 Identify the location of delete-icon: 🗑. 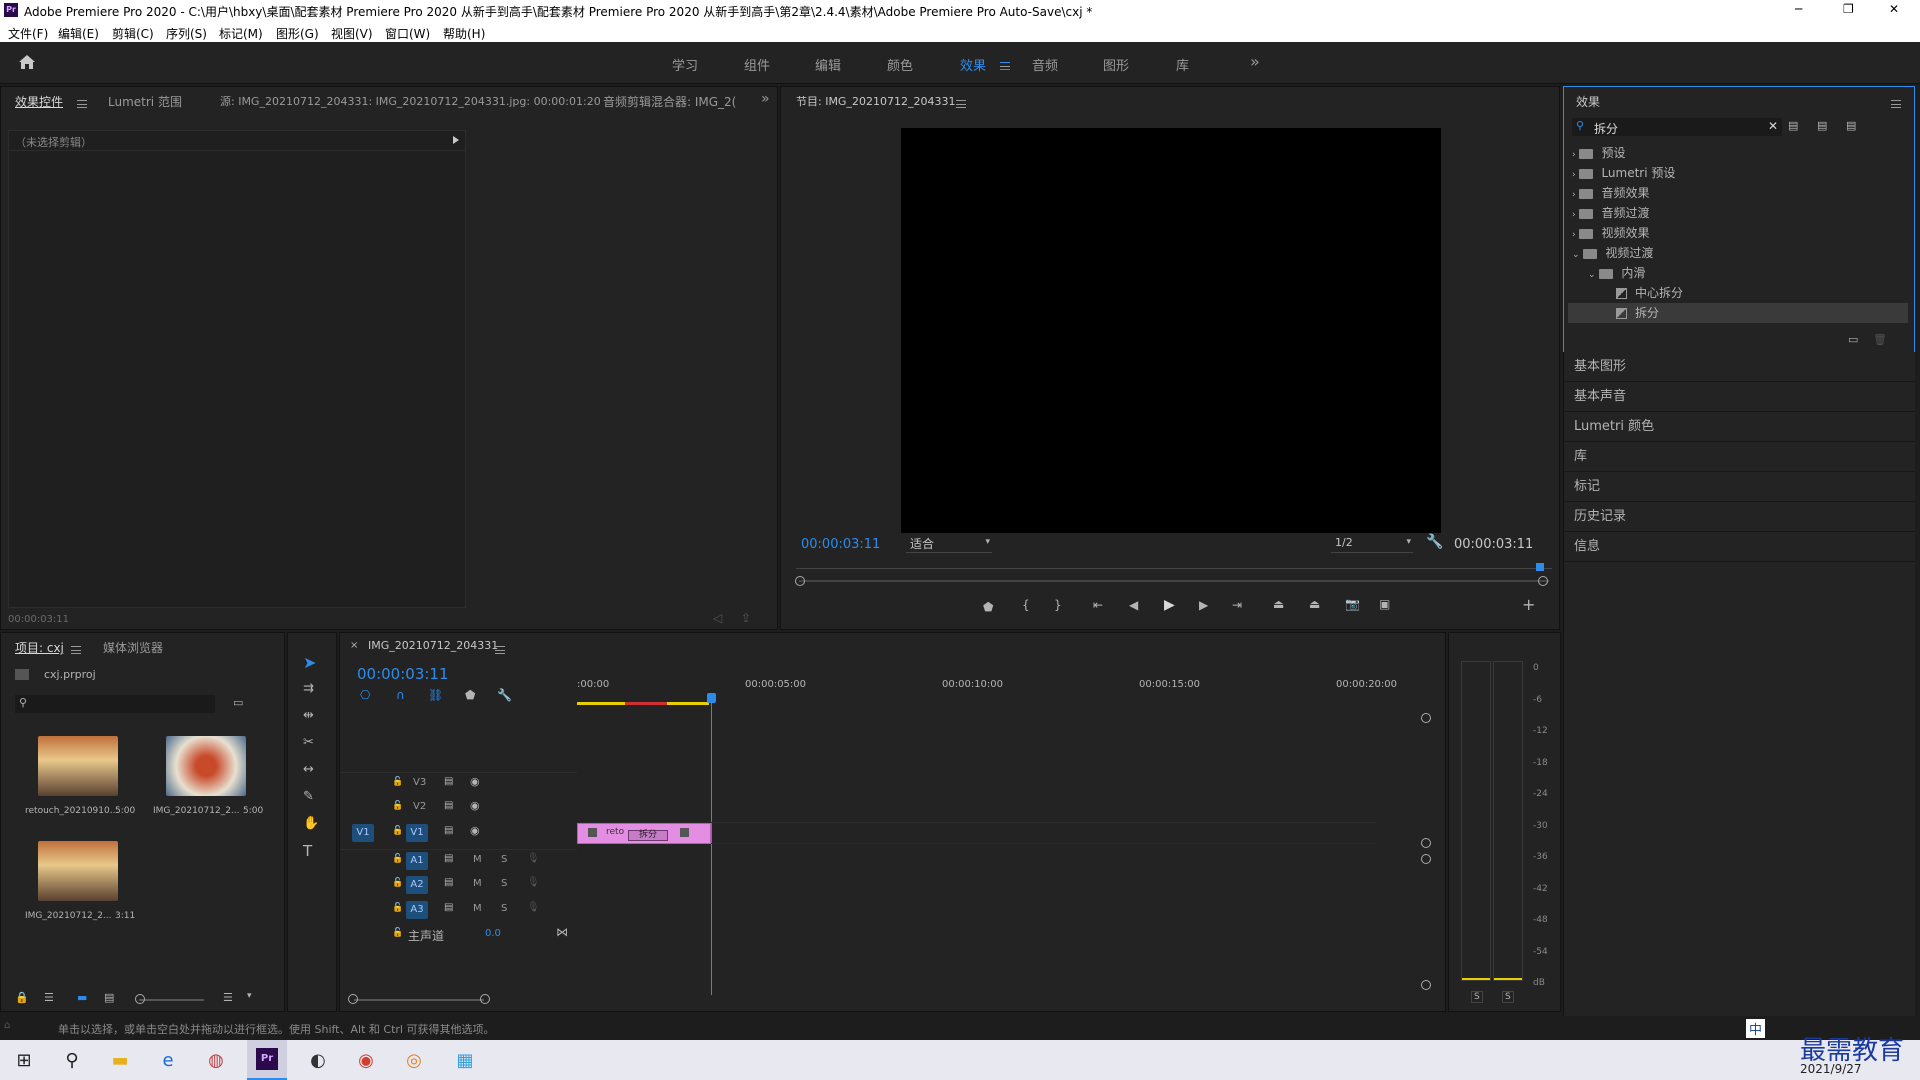
(1880, 339).